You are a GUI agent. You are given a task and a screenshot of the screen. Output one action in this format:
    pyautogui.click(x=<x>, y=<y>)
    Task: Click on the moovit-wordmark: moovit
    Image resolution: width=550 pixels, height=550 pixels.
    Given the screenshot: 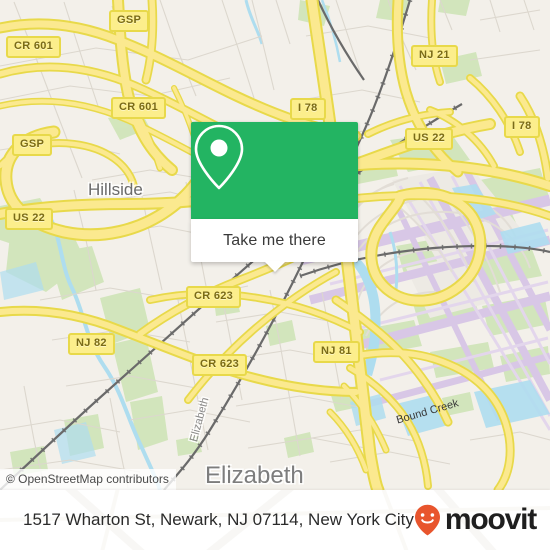 What is the action you would take?
    pyautogui.click(x=490, y=519)
    